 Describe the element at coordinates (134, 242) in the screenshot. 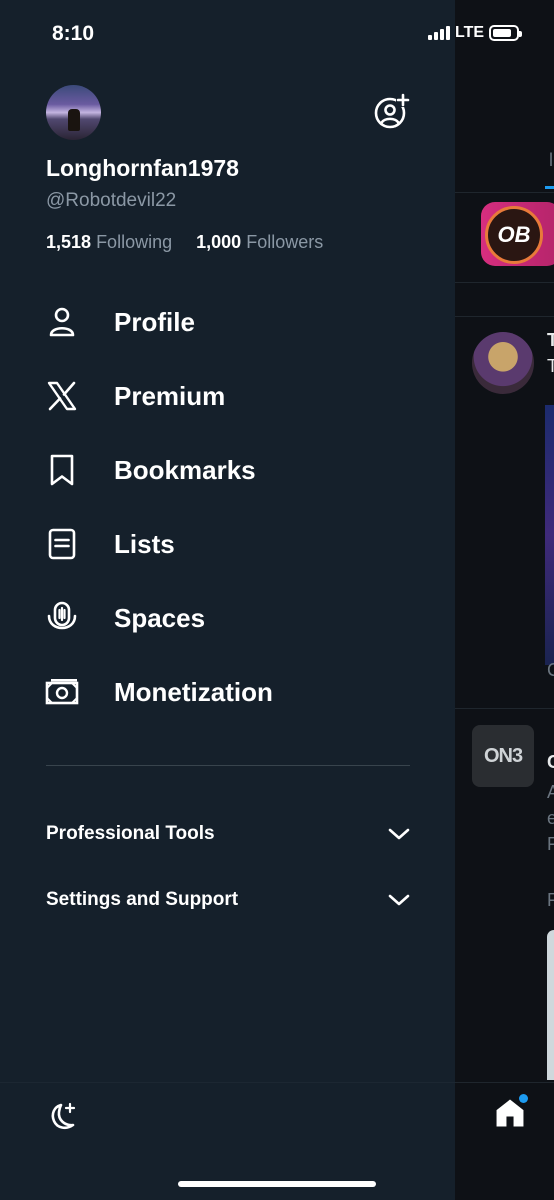

I see `following-label: Following` at that location.